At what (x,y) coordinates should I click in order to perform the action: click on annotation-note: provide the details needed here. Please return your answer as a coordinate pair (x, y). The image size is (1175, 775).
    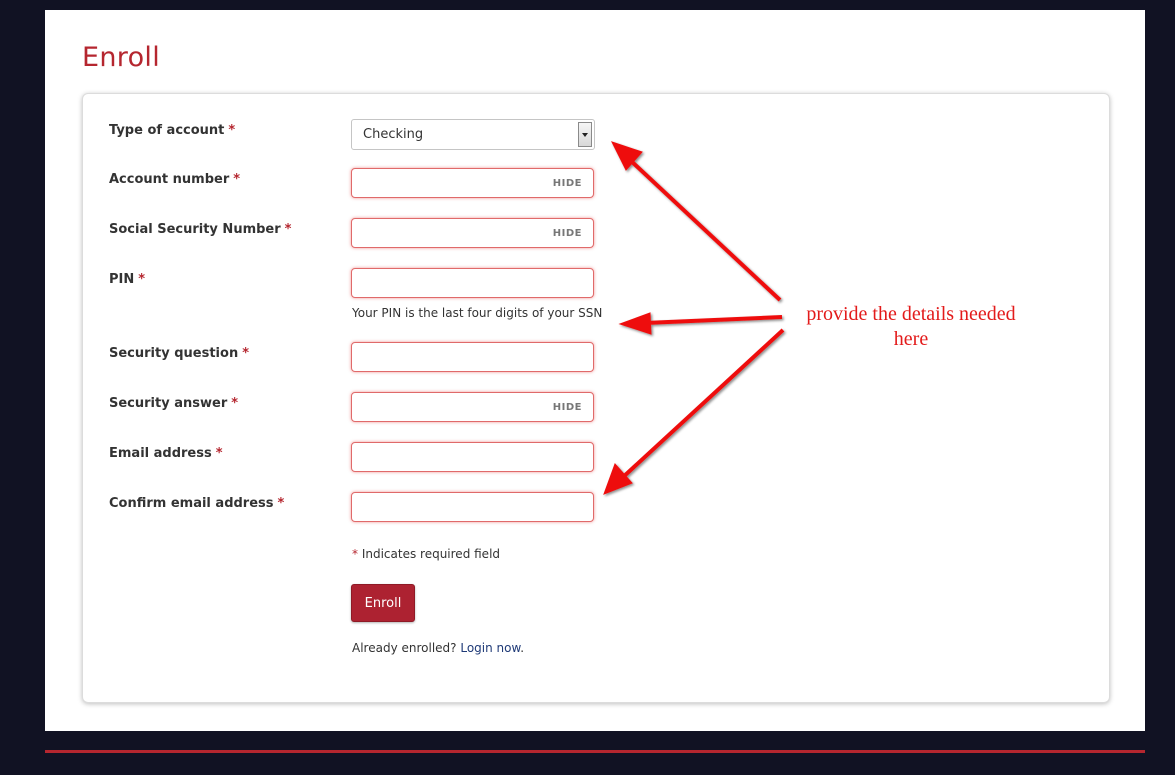
    Looking at the image, I should click on (911, 327).